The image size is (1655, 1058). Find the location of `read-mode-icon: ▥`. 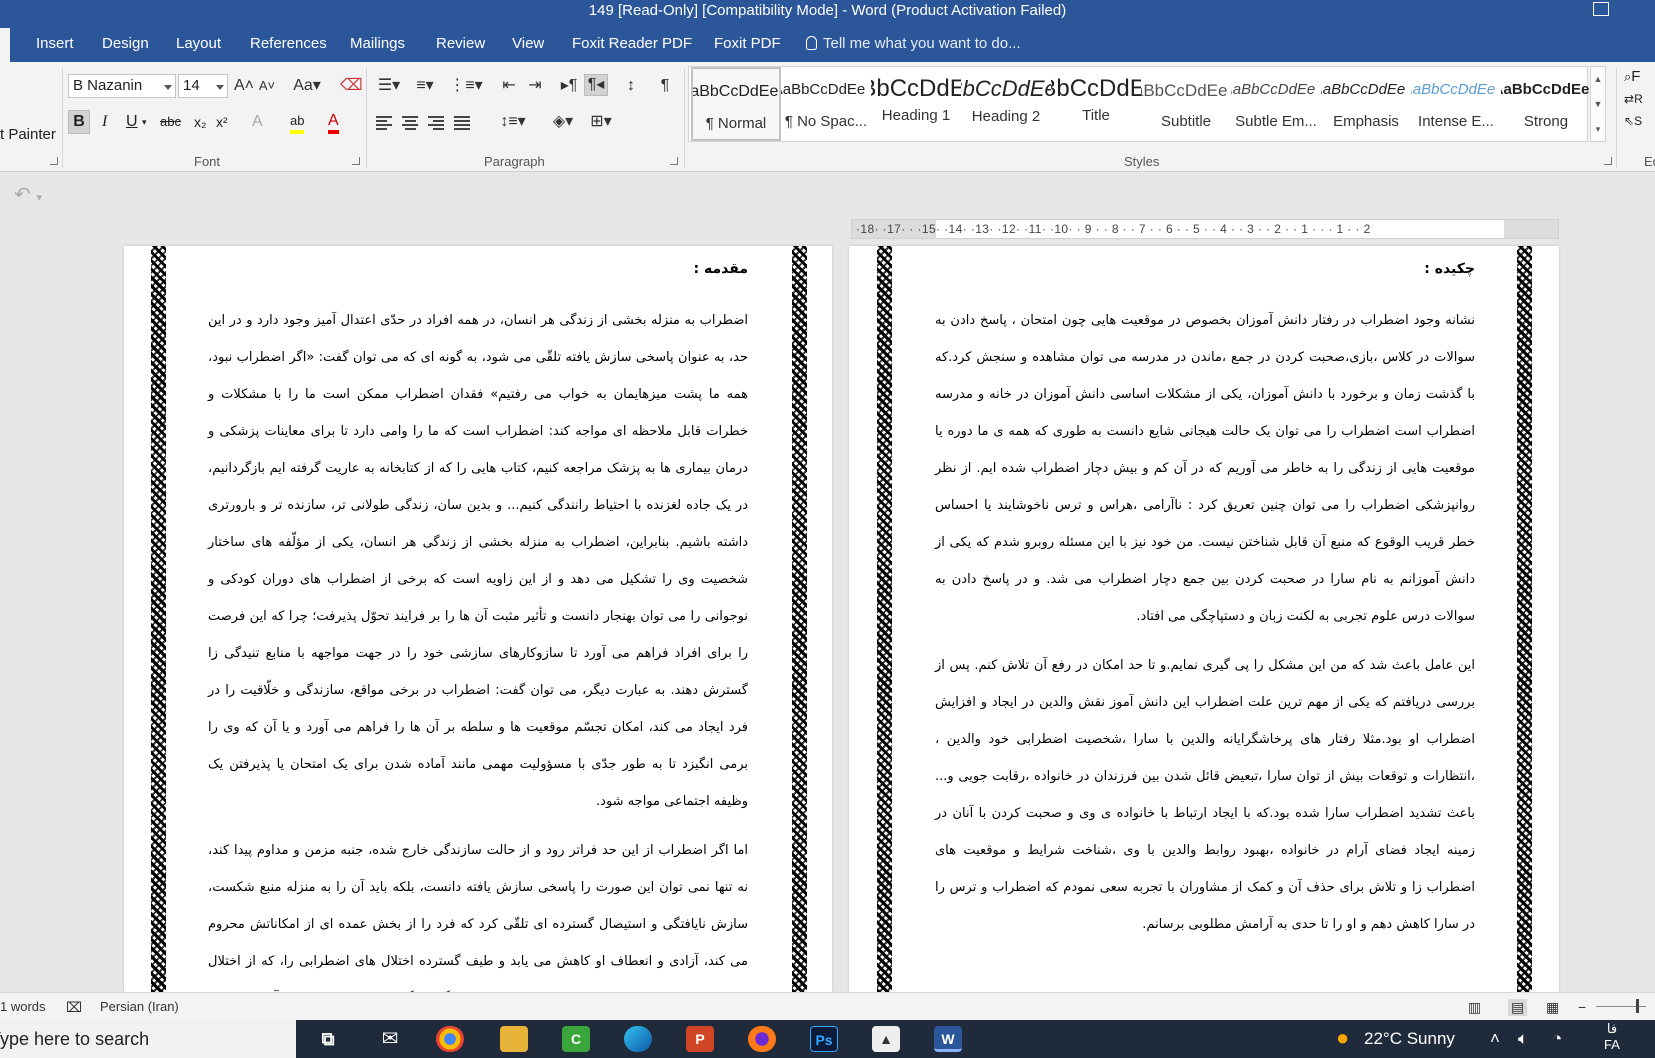

read-mode-icon: ▥ is located at coordinates (1474, 1007).